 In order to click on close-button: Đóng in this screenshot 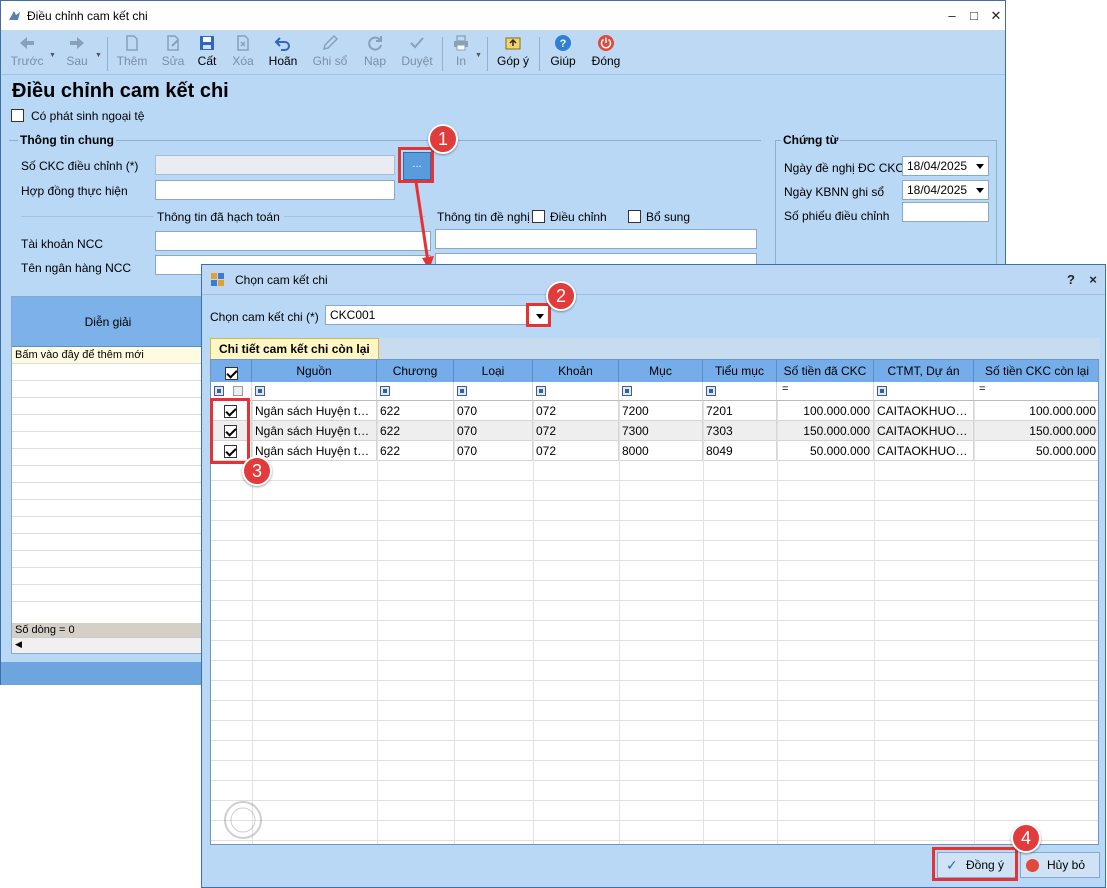, I will do `click(606, 54)`.